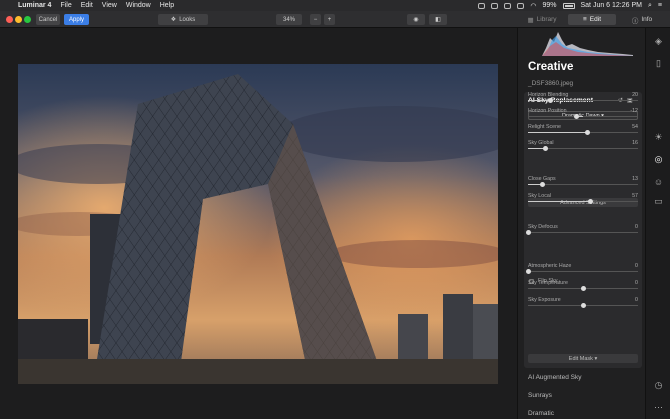 This screenshot has width=670, height=419. I want to click on menu-app: Luminar 4, so click(34, 5).